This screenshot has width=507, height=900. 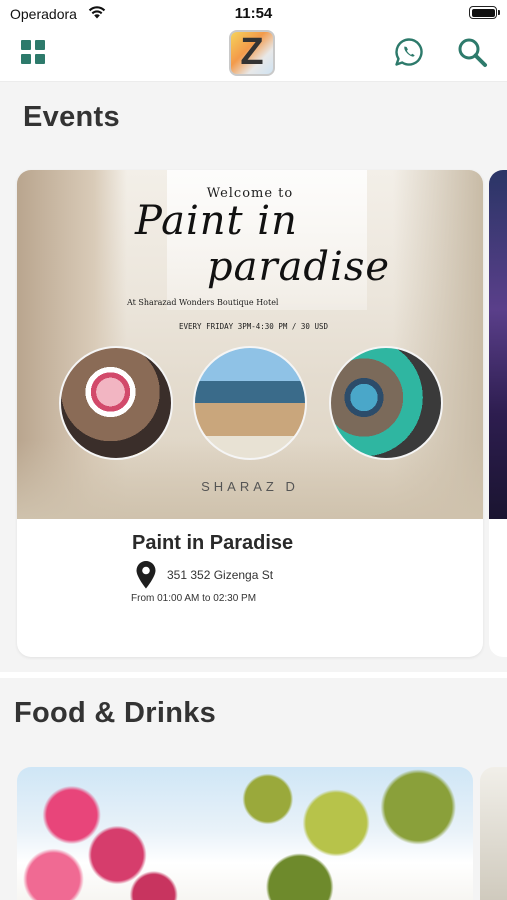 What do you see at coordinates (299, 267) in the screenshot?
I see `flyer-title-line-2: paradise` at bounding box center [299, 267].